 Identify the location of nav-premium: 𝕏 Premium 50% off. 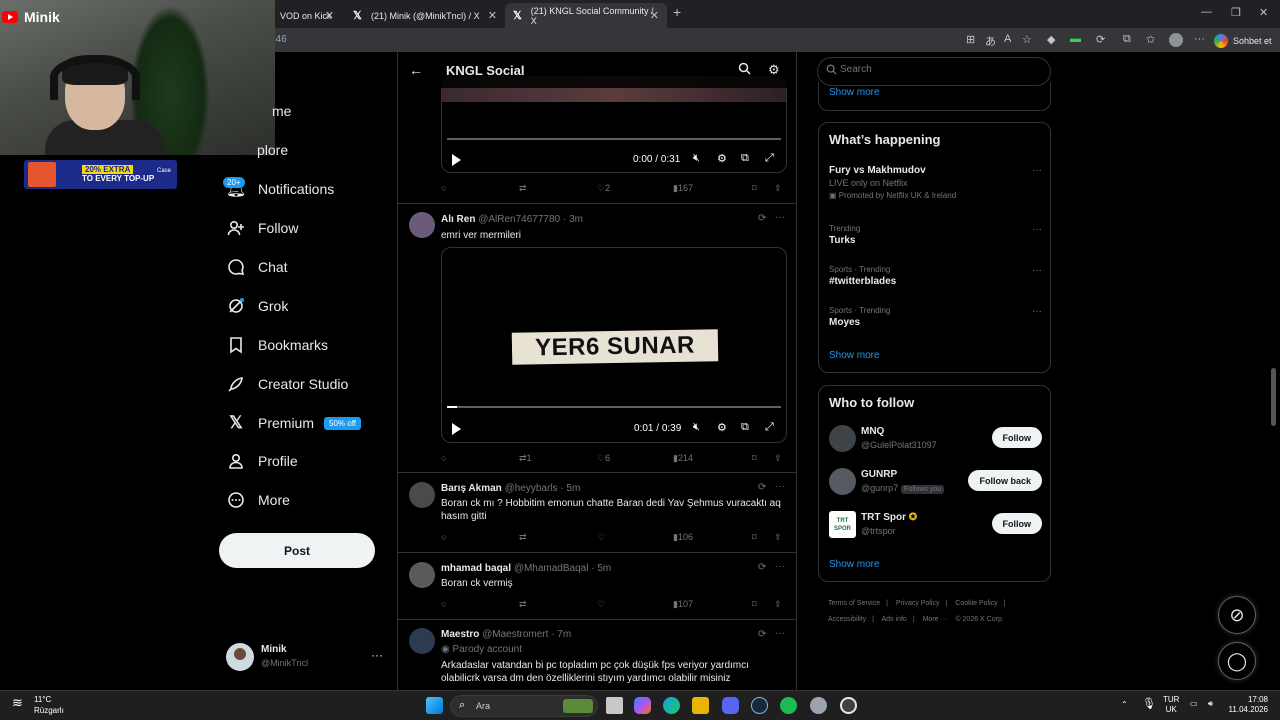
(293, 423).